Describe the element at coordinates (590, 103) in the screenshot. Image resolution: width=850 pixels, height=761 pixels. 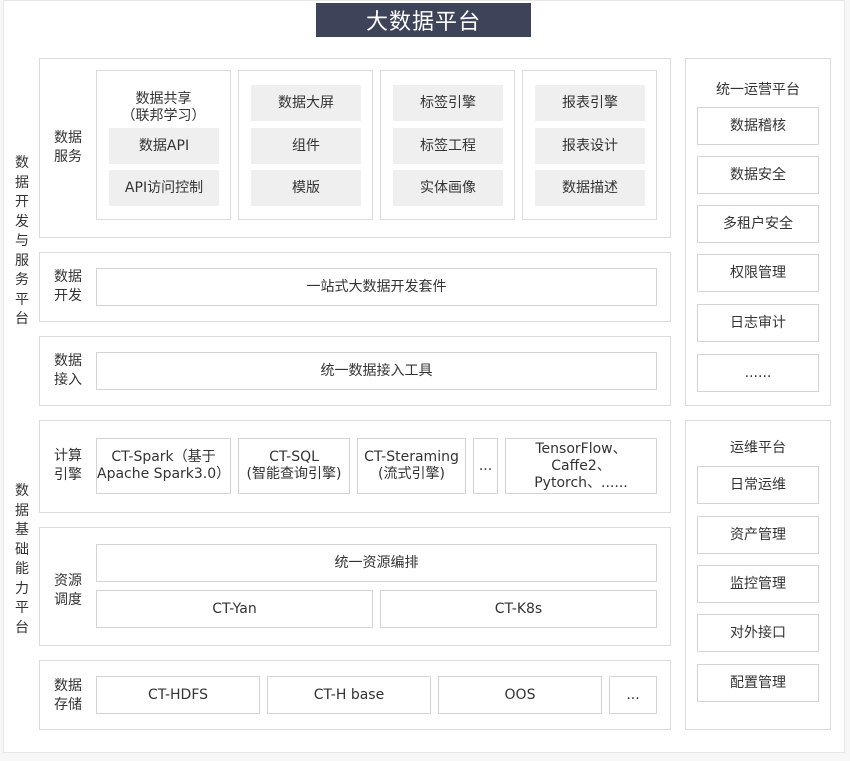
I see `report-engine-cell: 报表引擎` at that location.